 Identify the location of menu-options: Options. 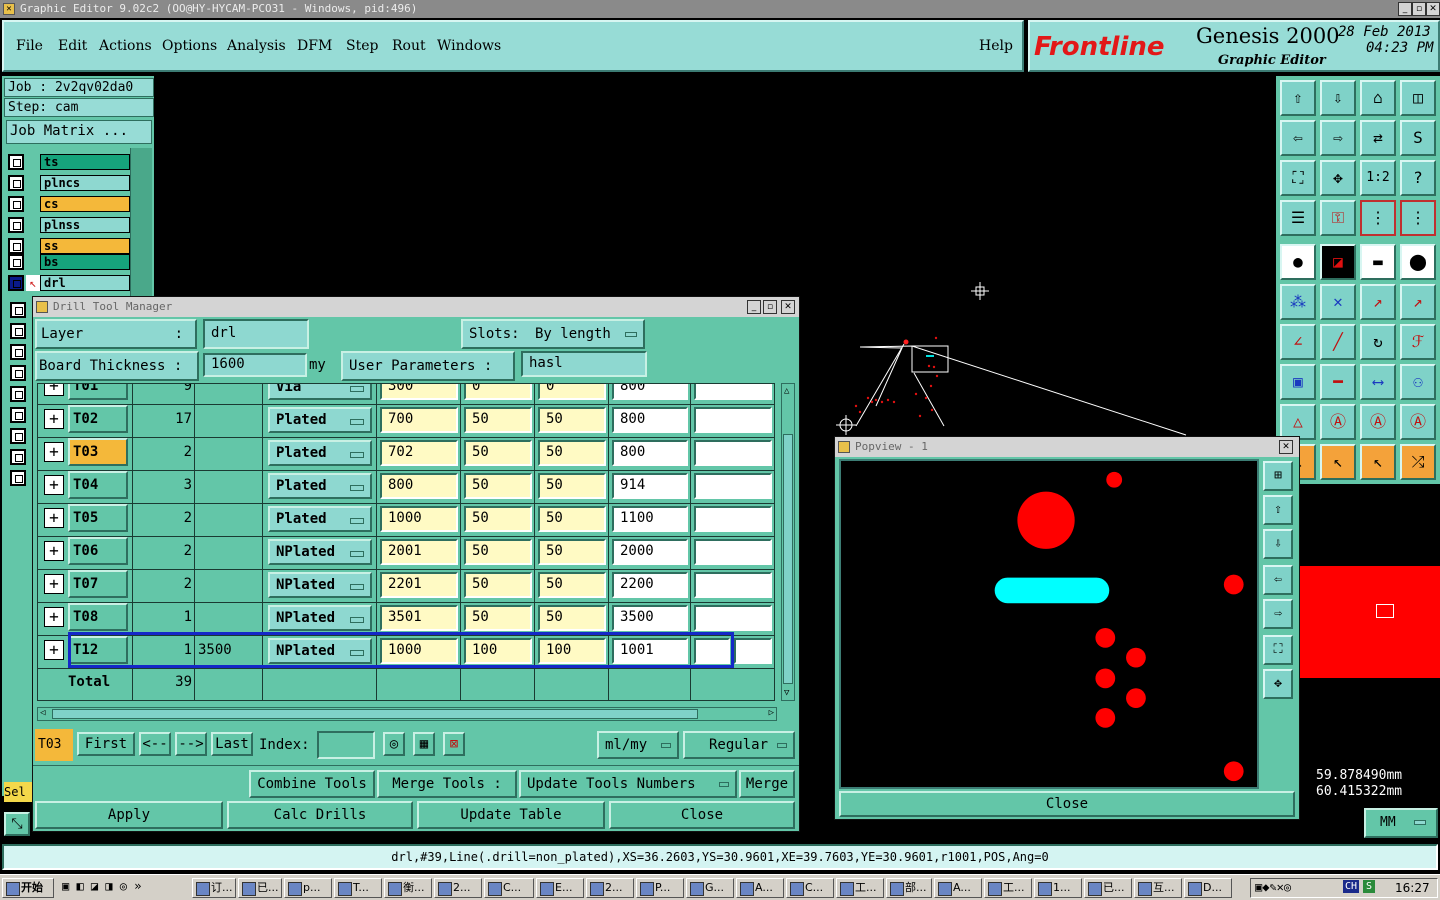
(189, 46).